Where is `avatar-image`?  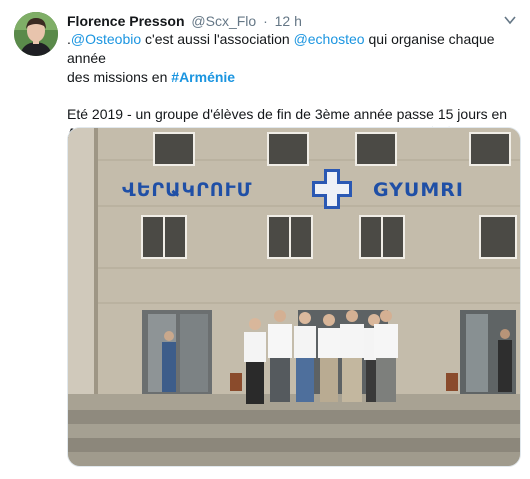 avatar-image is located at coordinates (36, 34).